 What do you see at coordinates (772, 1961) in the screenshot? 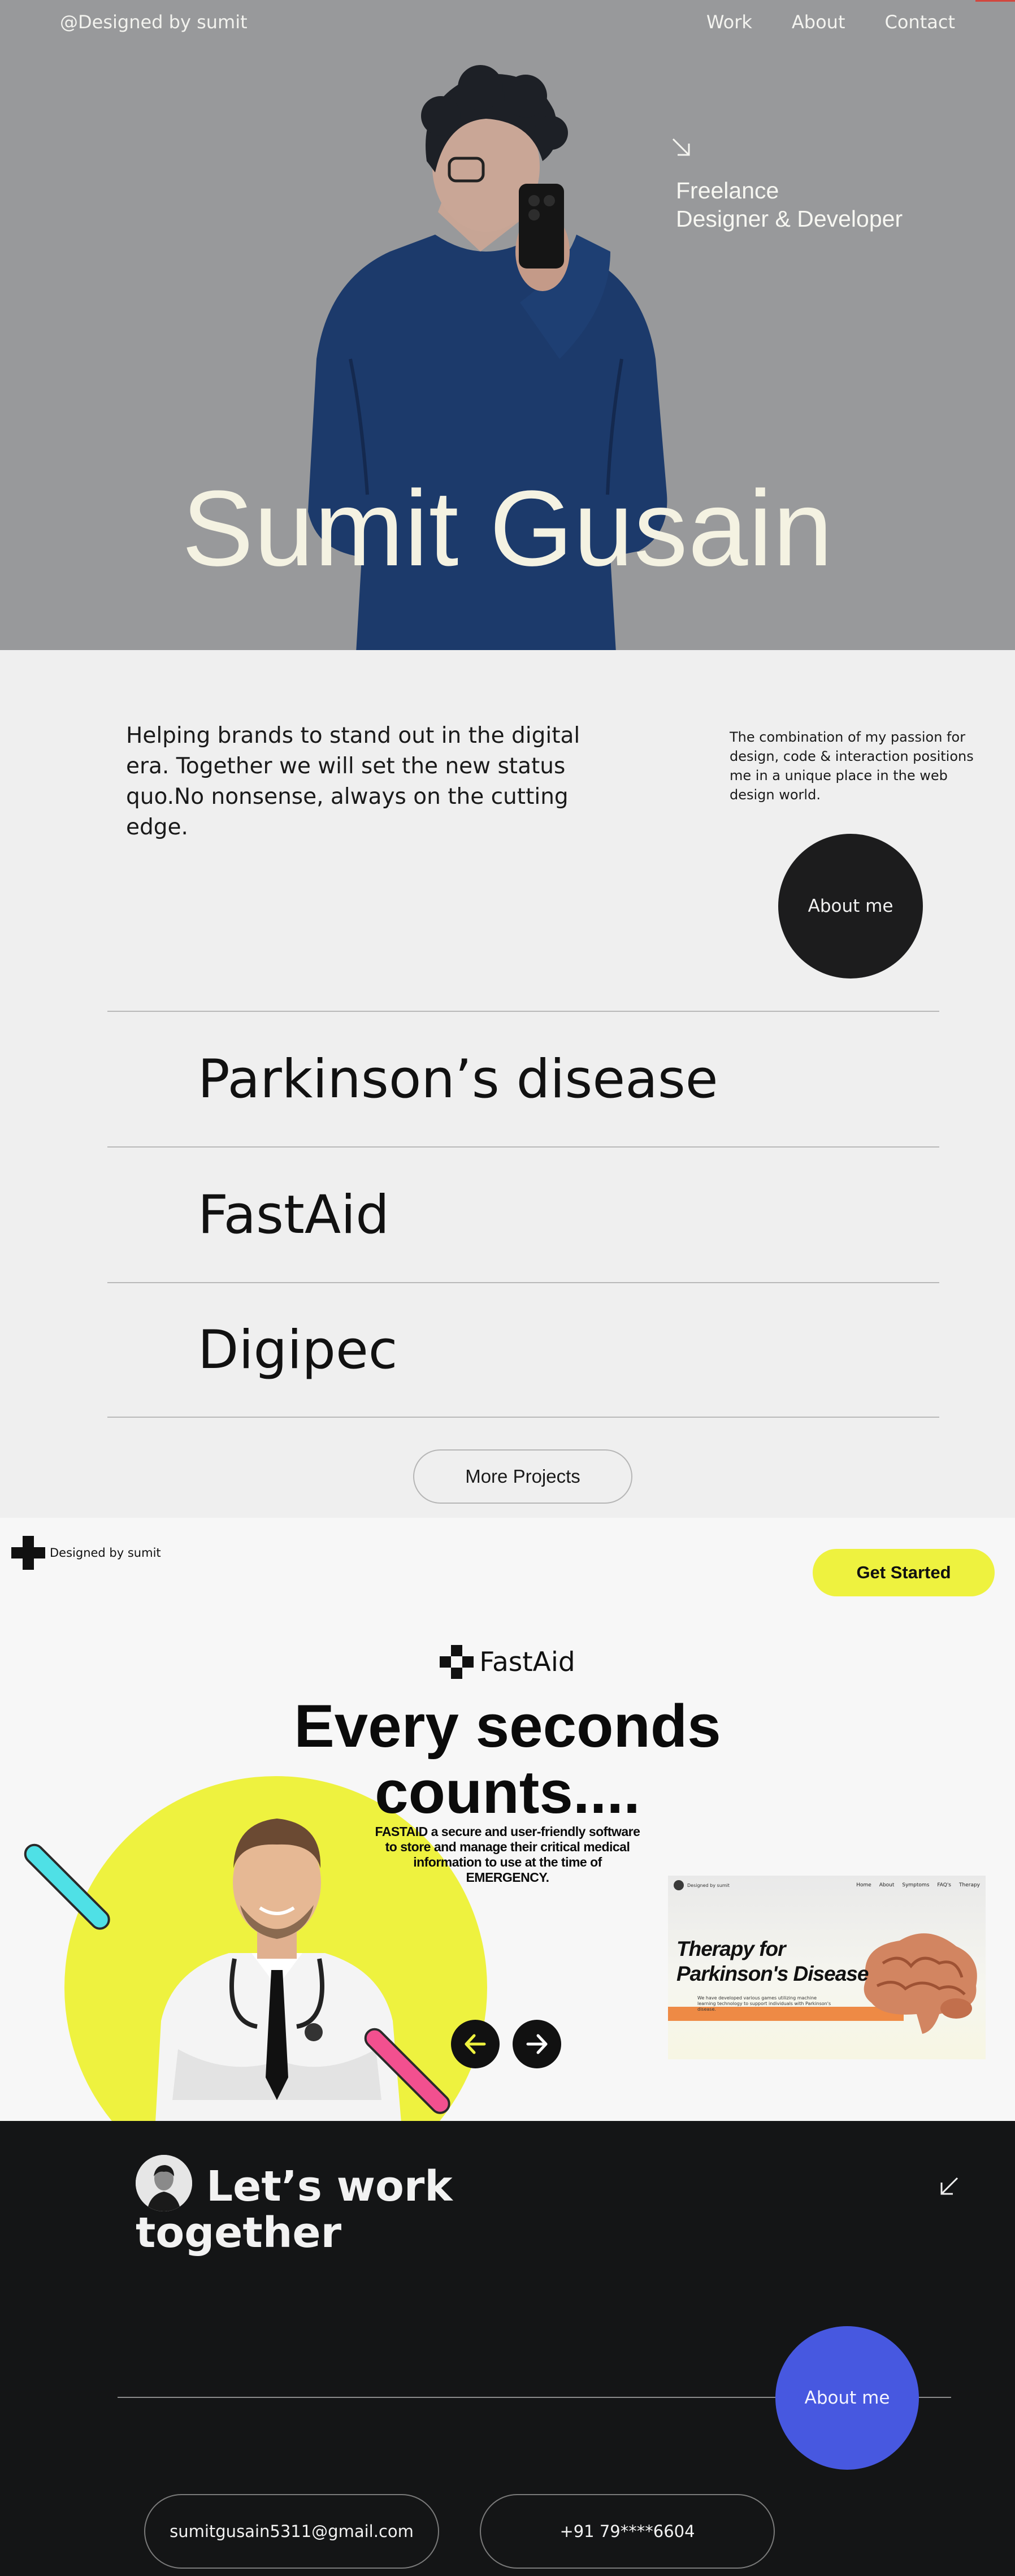
I see `preview-title: Therapy for Parkinson's Disease` at bounding box center [772, 1961].